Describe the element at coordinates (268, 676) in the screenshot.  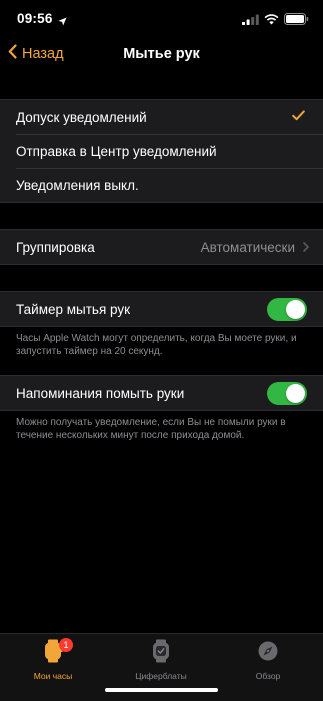
I see `tab-label: Обзор` at that location.